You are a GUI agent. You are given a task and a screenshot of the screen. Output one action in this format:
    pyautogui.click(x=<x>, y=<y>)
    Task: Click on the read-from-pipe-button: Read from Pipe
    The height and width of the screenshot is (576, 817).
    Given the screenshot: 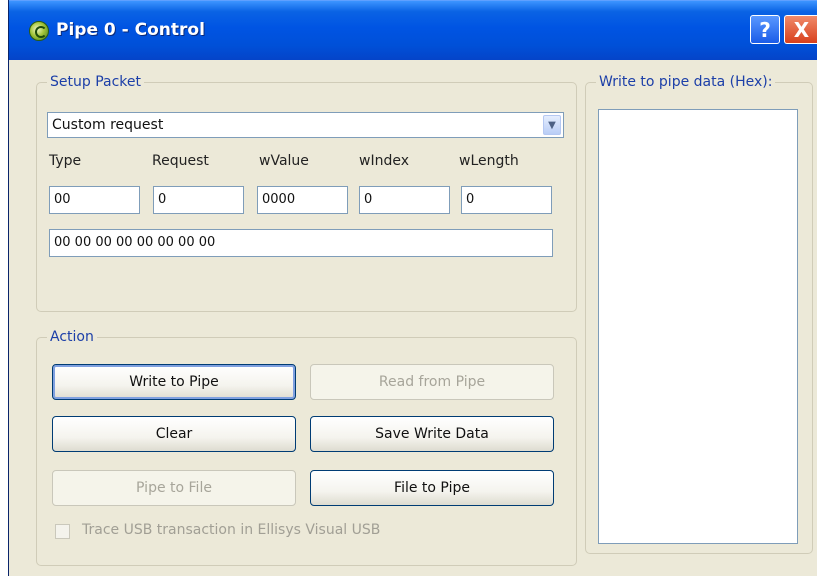 What is the action you would take?
    pyautogui.click(x=432, y=382)
    